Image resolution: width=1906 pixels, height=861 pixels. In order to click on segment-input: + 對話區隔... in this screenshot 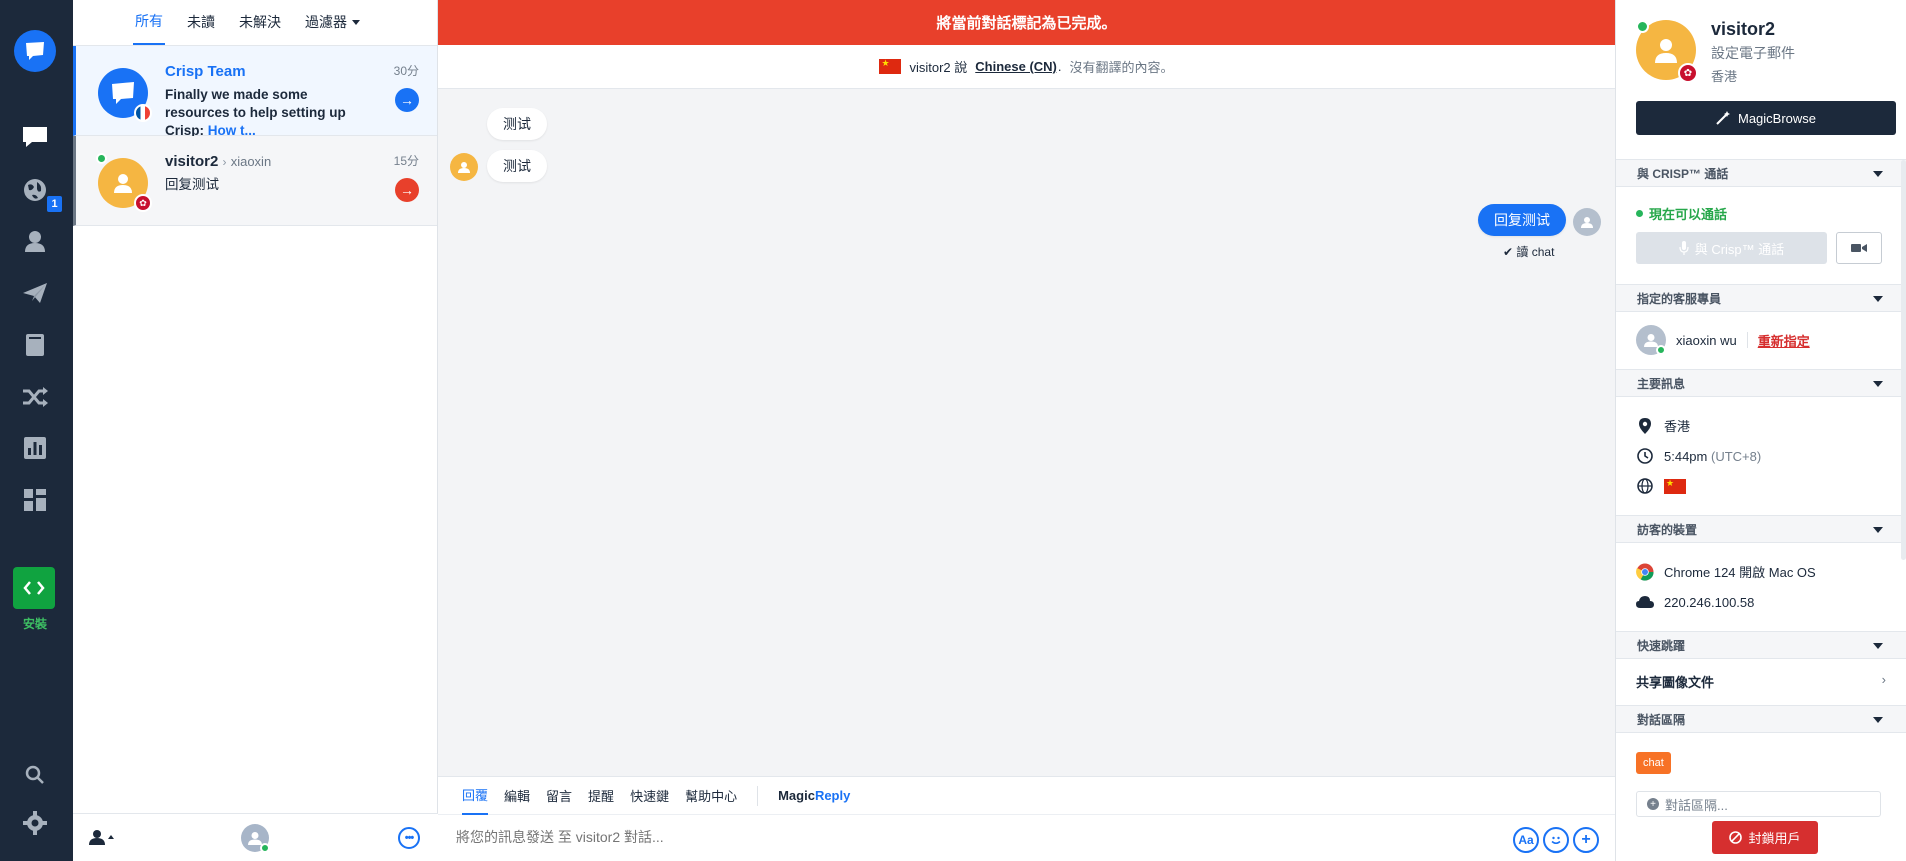, I will do `click(1758, 804)`.